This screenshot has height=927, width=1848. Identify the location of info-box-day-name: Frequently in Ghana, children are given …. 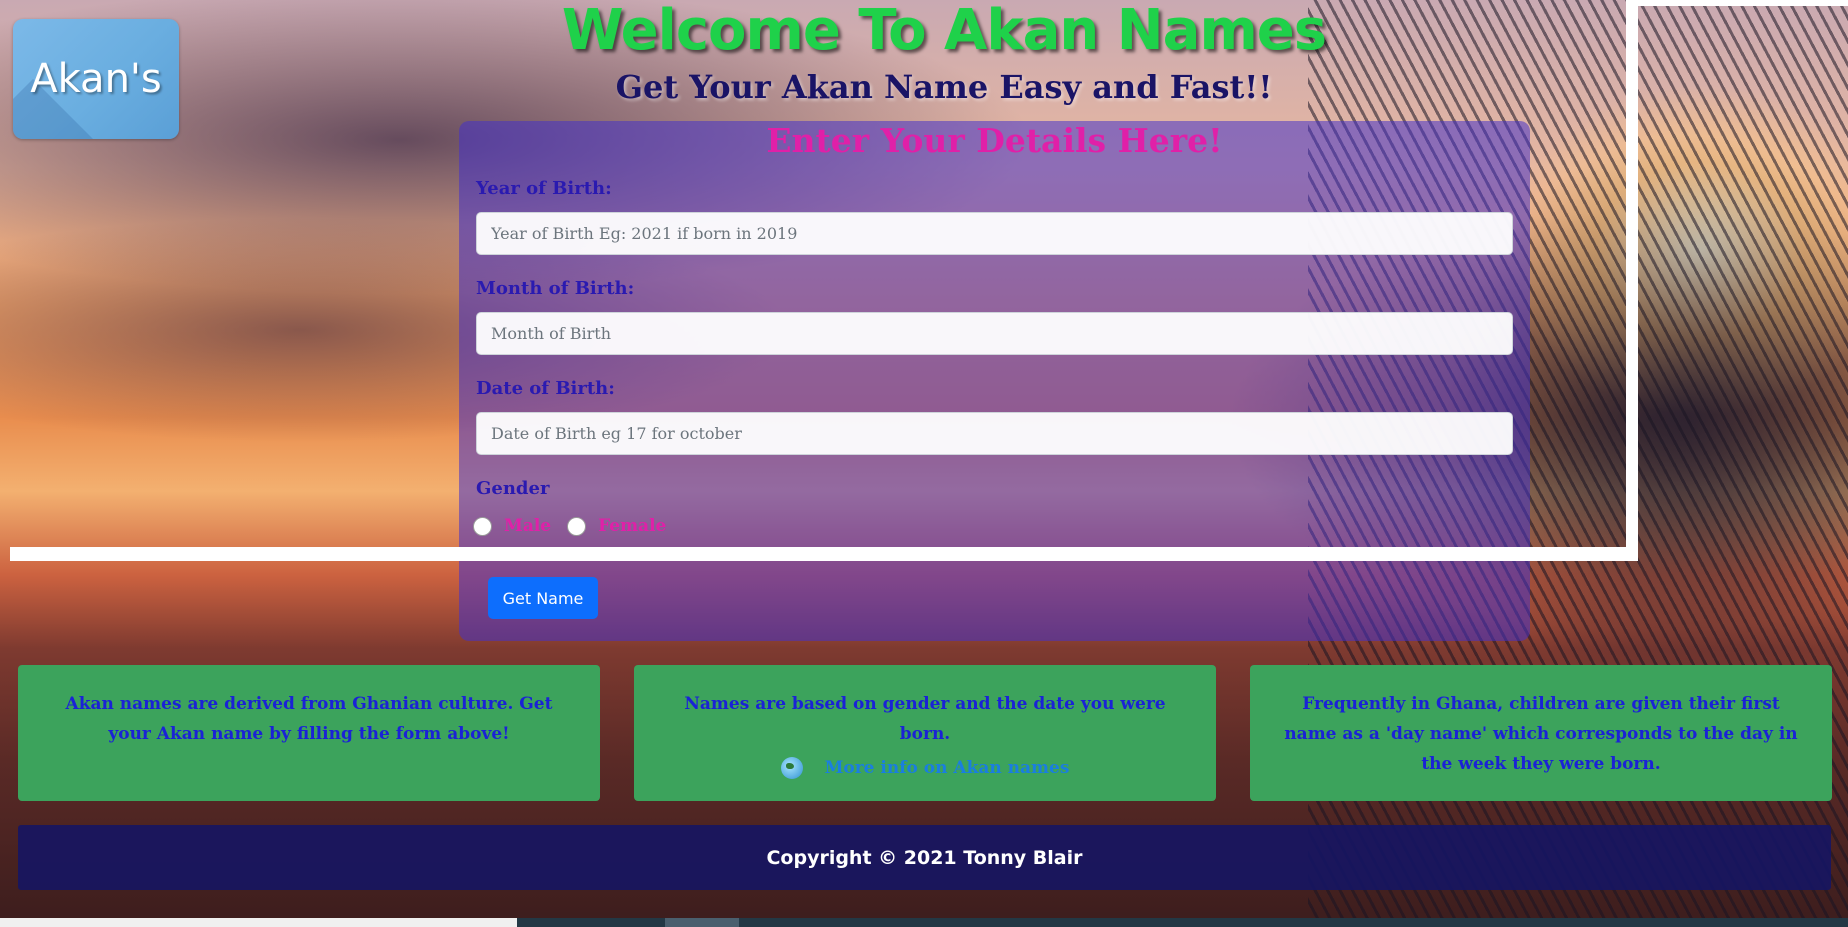
(1541, 733).